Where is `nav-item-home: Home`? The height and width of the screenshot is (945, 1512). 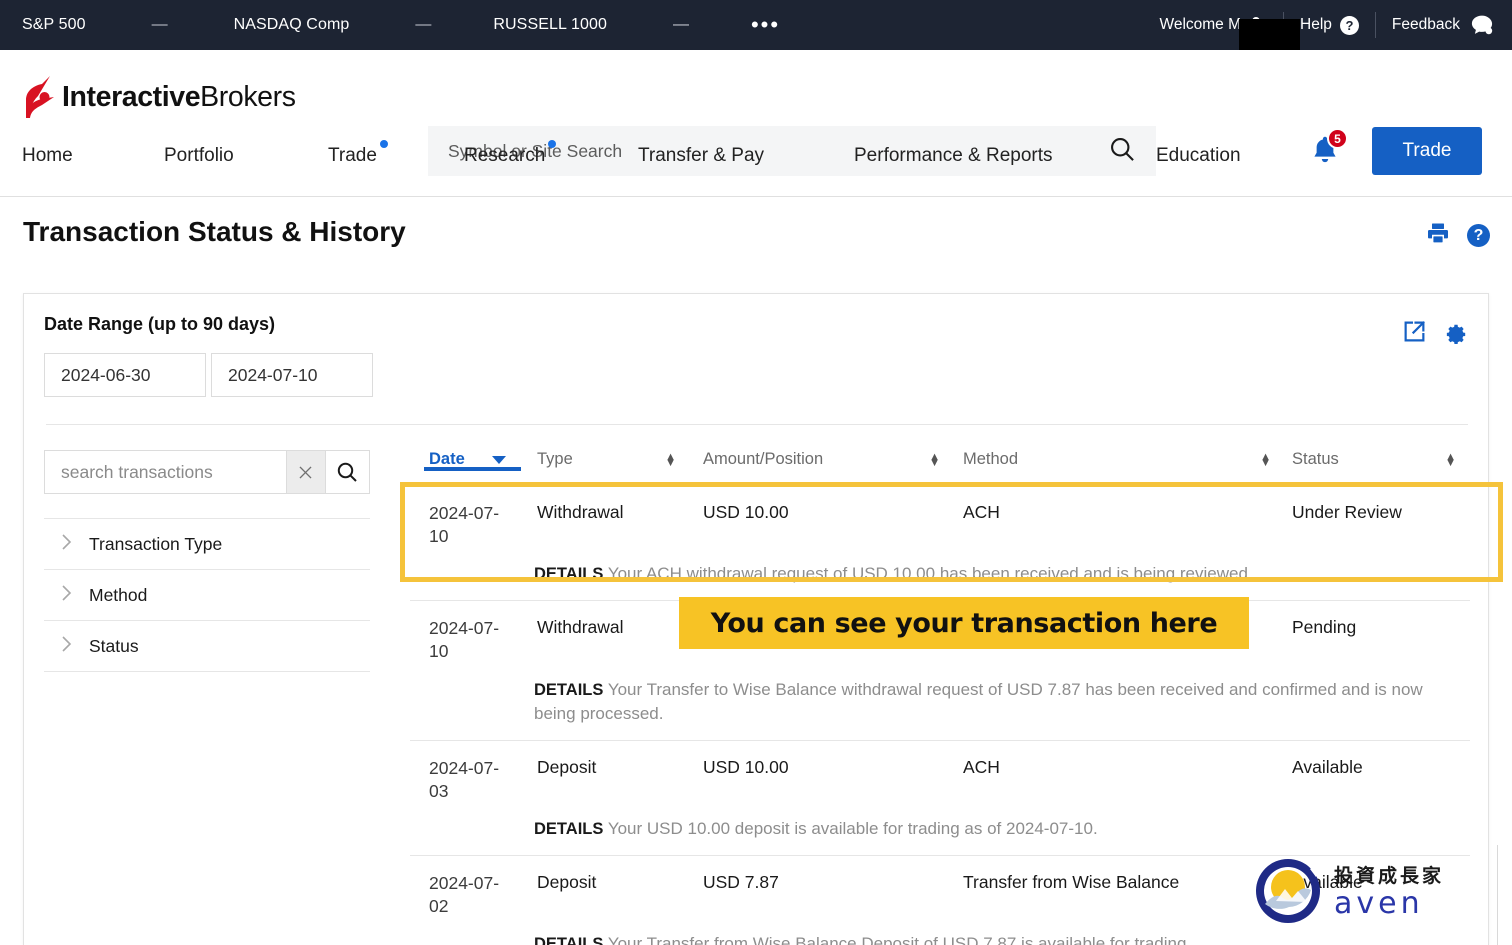 nav-item-home: Home is located at coordinates (47, 156).